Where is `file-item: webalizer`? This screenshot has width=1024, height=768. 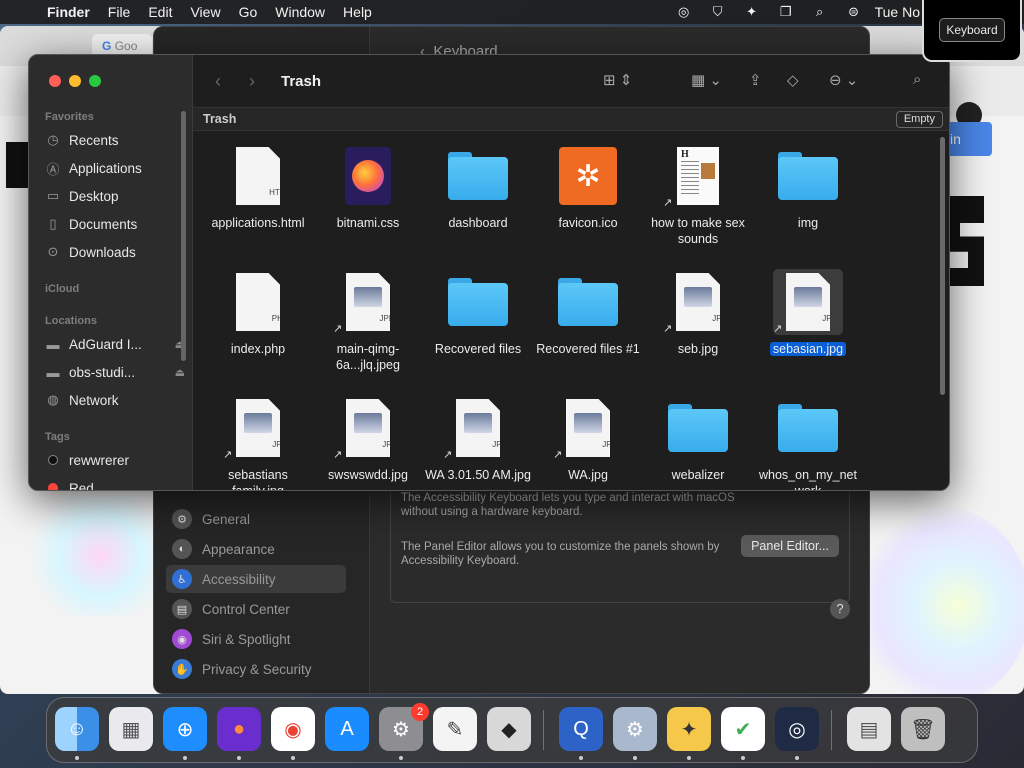
file-item: webalizer is located at coordinates (698, 439).